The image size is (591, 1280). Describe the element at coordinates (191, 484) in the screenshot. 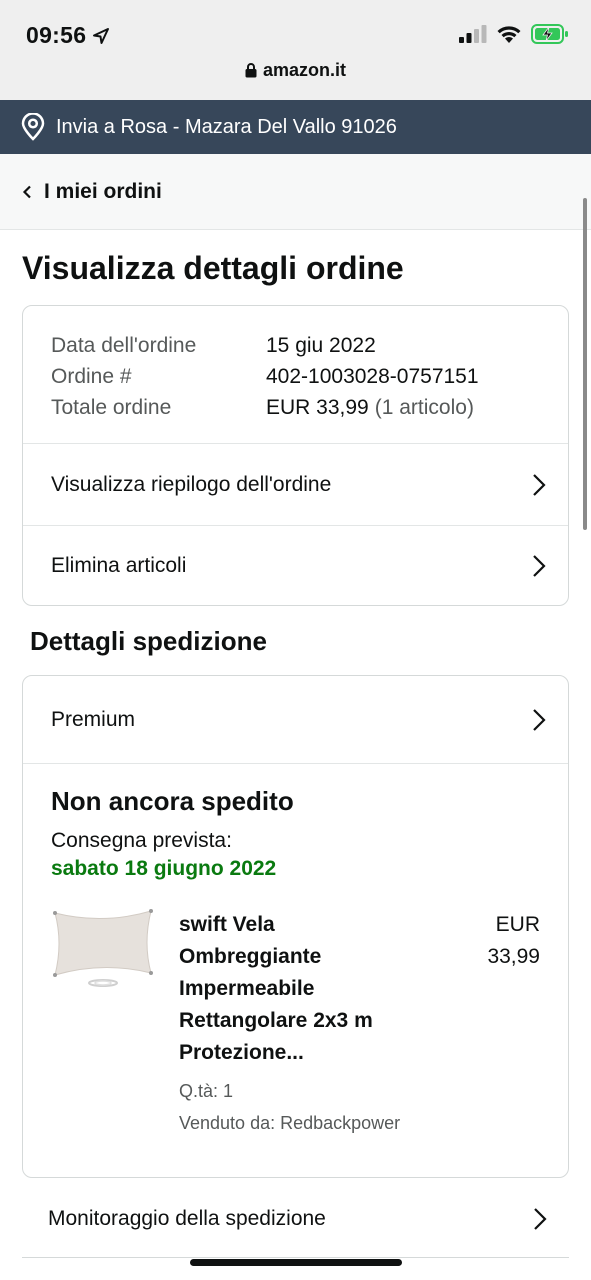

I see `order-summary-label: Visualizza riepilogo dell'ordine` at that location.